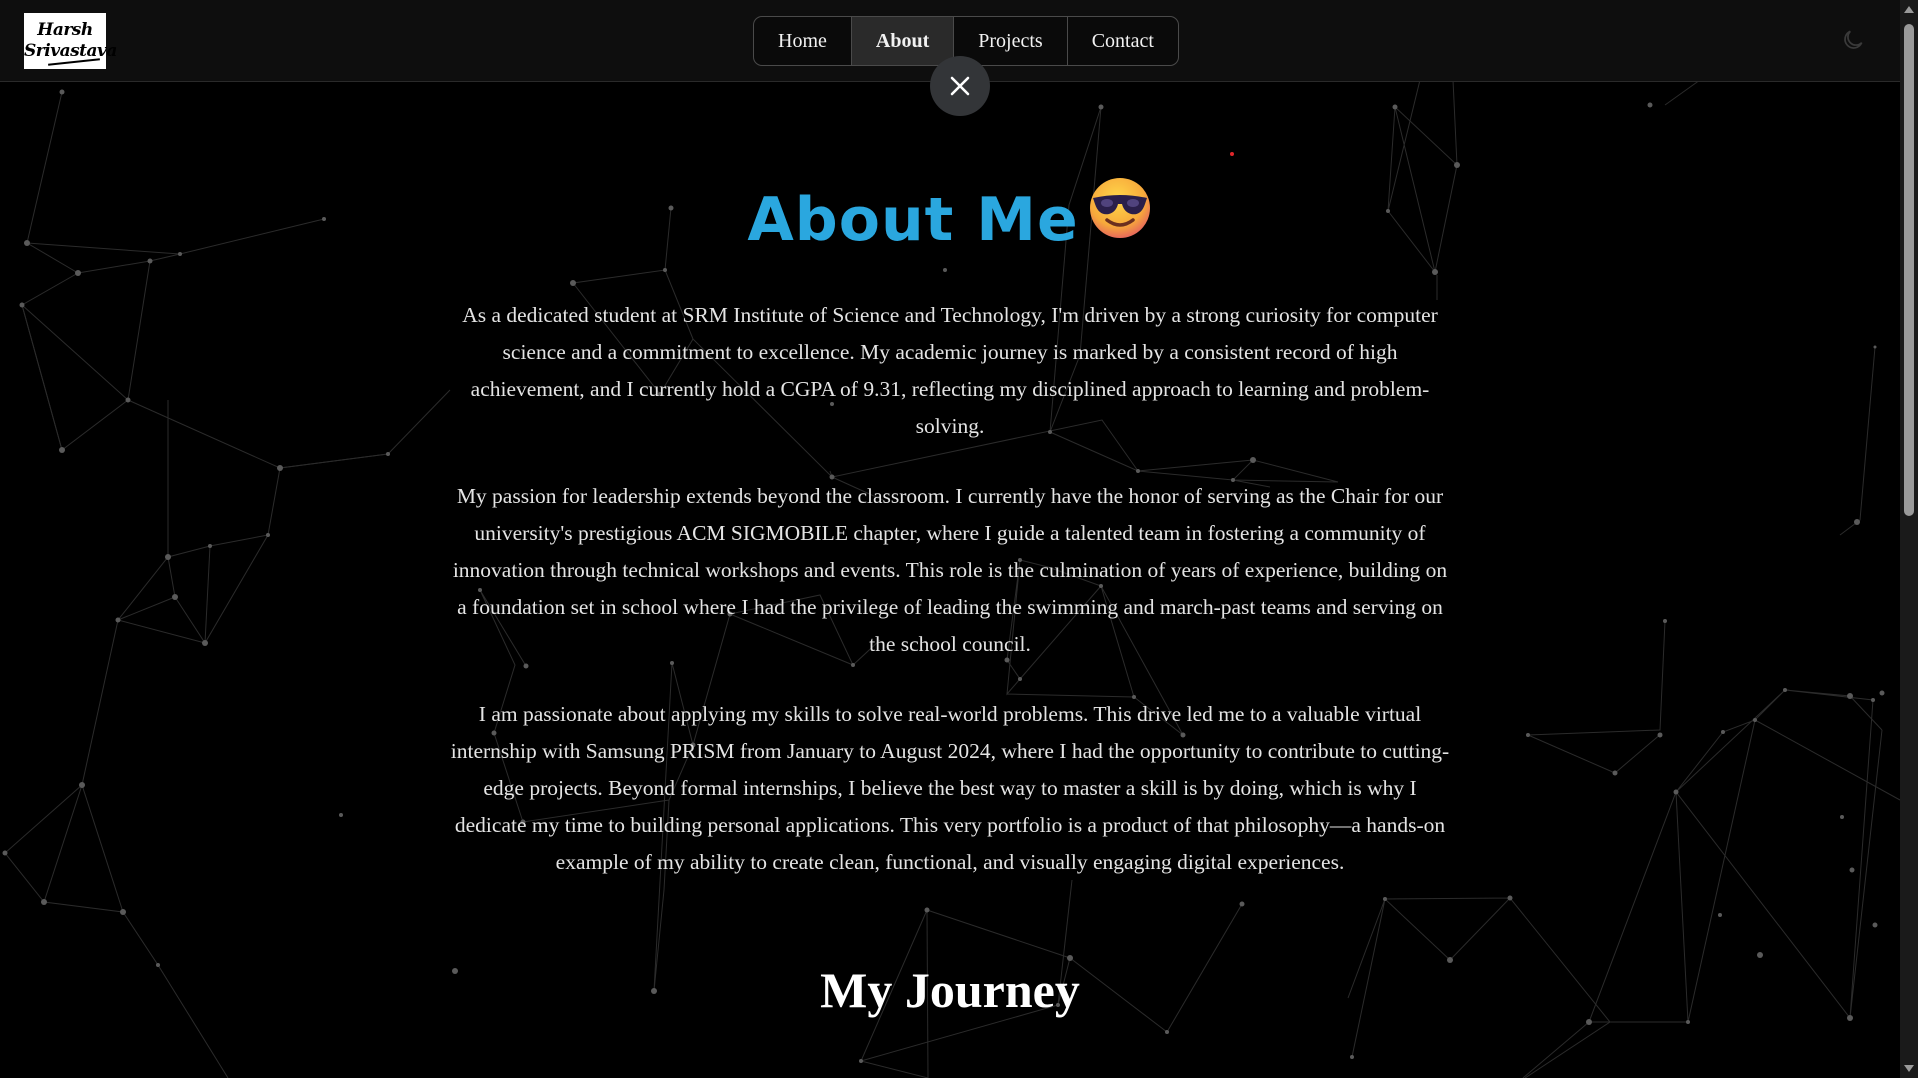 This screenshot has height=1078, width=1918. What do you see at coordinates (950, 990) in the screenshot?
I see `journey-heading: My Journey` at bounding box center [950, 990].